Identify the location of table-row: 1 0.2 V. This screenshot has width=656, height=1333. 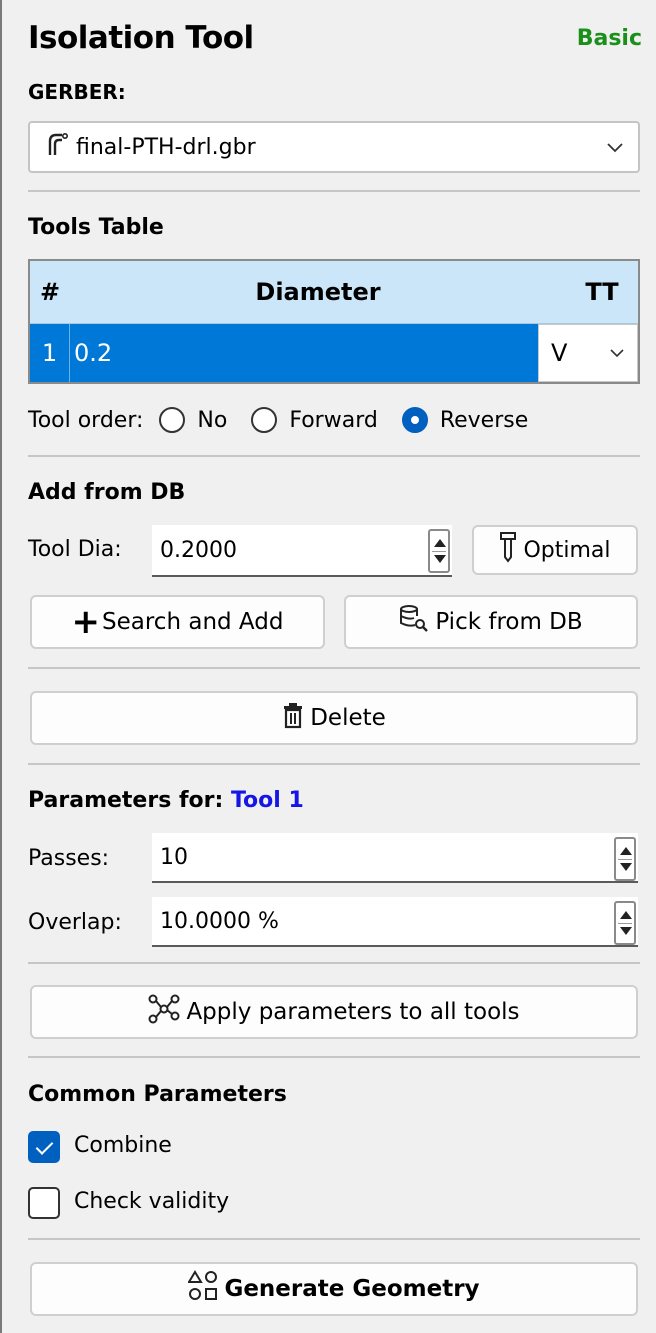
(334, 353).